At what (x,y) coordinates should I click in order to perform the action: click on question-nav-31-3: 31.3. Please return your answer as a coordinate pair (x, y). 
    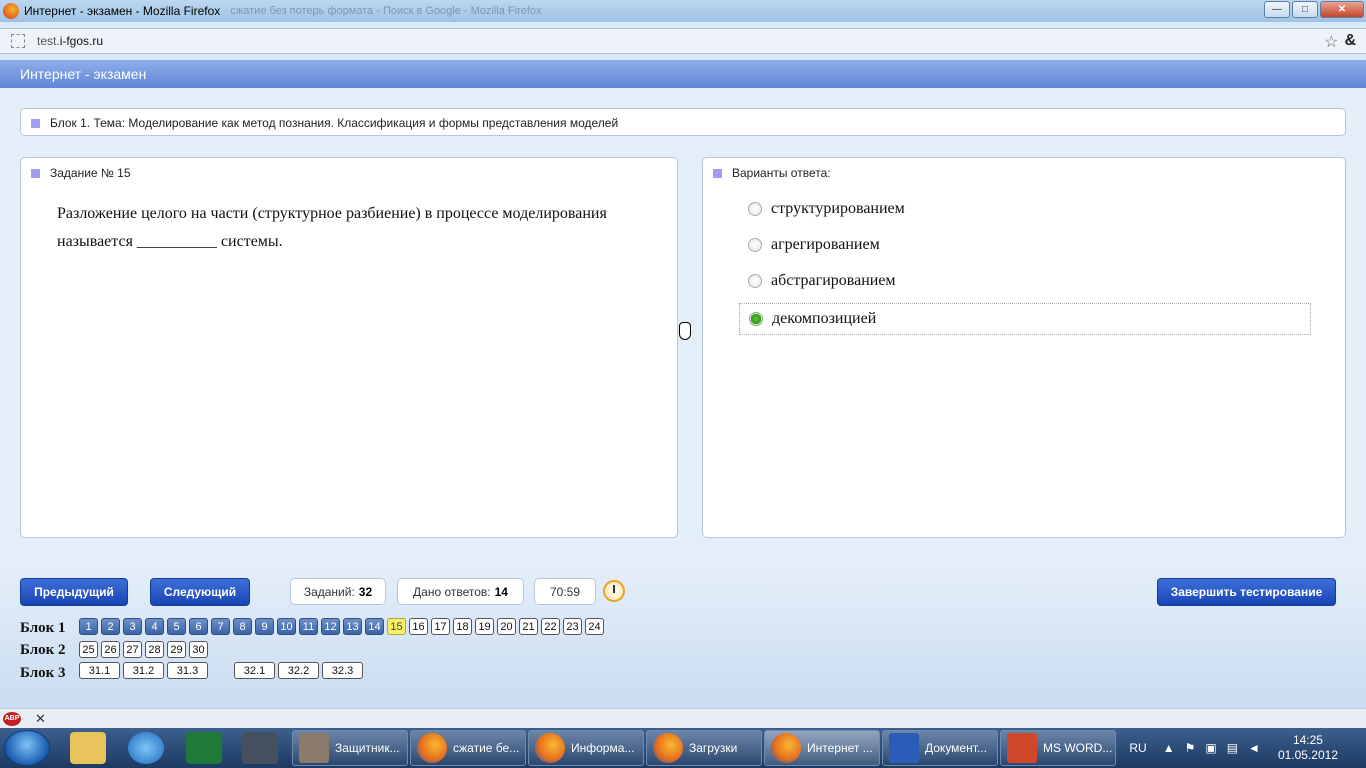
    Looking at the image, I should click on (187, 670).